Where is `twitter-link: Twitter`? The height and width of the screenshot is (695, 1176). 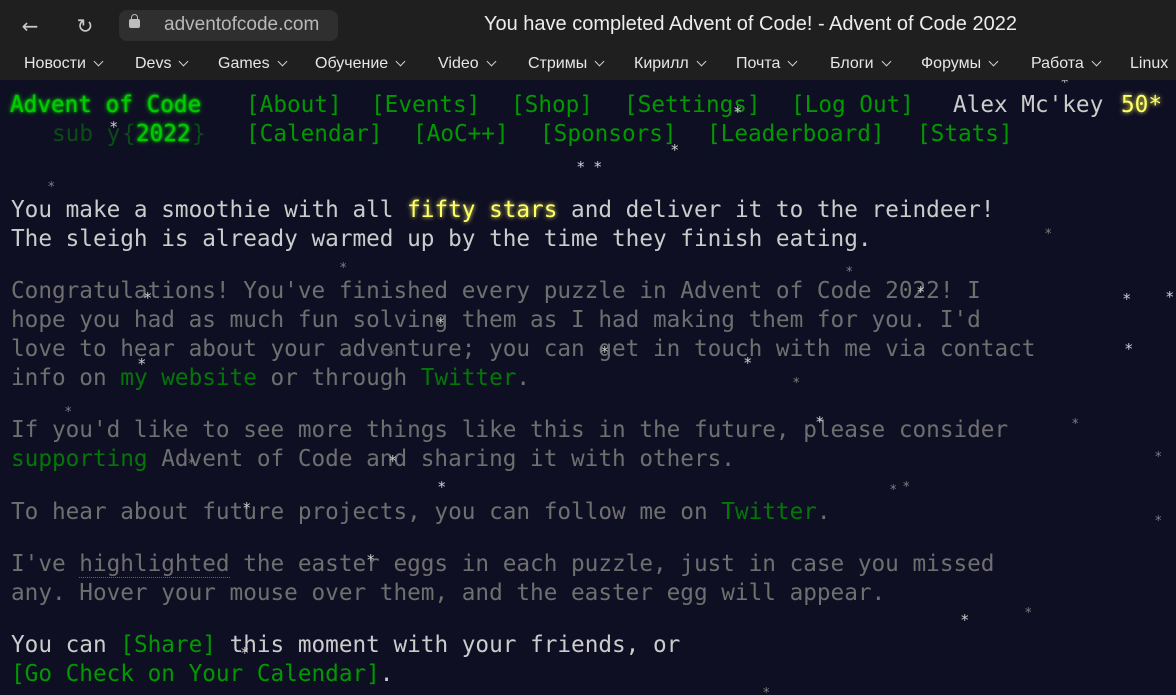
twitter-link: Twitter is located at coordinates (469, 378).